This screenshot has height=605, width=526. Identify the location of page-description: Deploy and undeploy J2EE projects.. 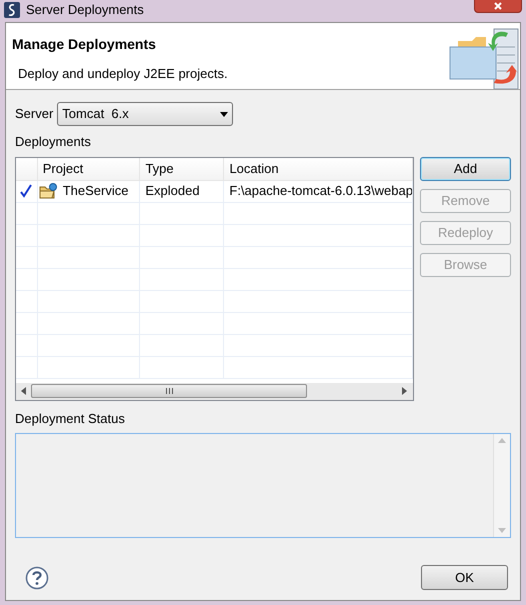
(123, 74).